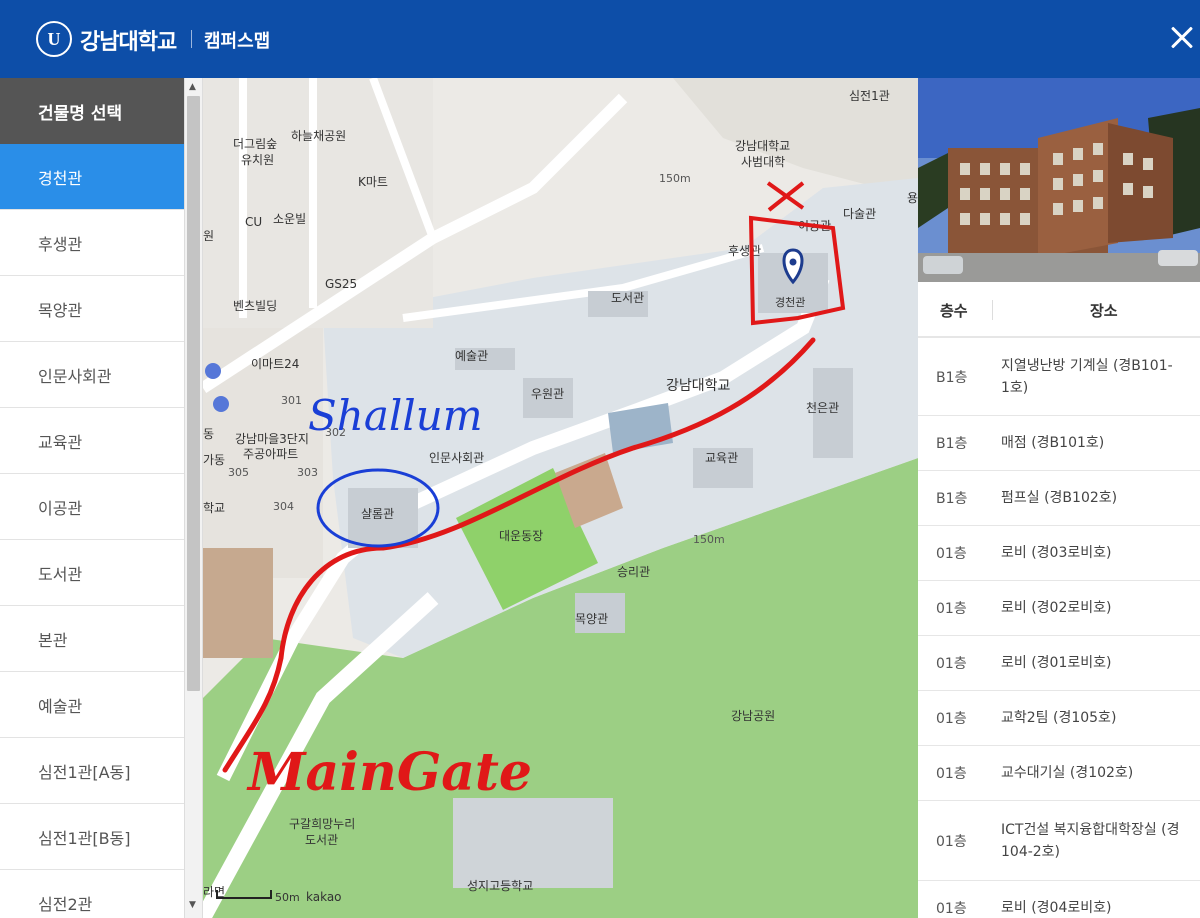  Describe the element at coordinates (744, 251) in the screenshot. I see `map-label-husaeng: 후생관` at that location.